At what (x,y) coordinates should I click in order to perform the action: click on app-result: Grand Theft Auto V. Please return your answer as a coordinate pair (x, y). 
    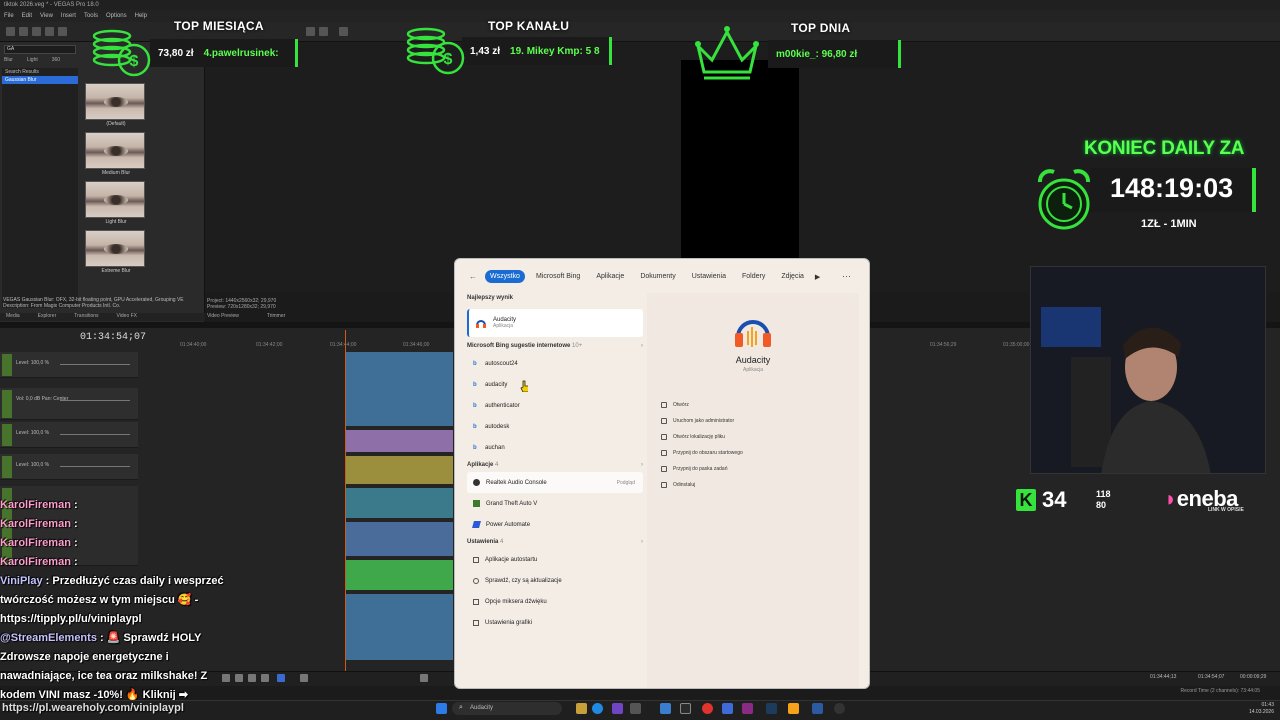
    Looking at the image, I should click on (555, 503).